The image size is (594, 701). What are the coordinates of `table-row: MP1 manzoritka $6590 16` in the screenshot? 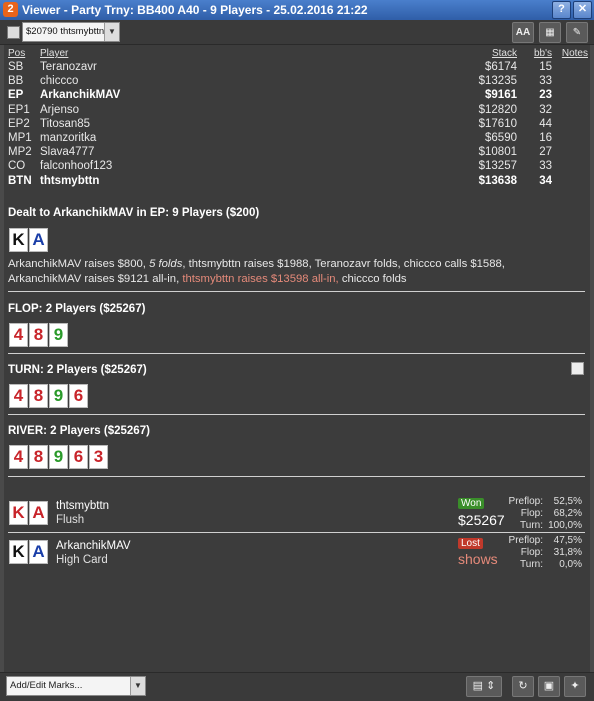 It's located at (298, 138).